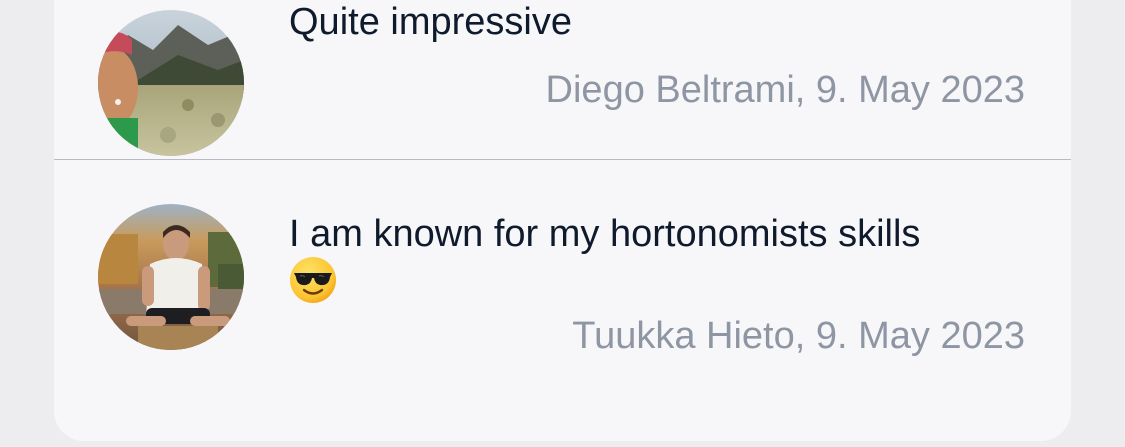 The height and width of the screenshot is (447, 1125). What do you see at coordinates (798, 336) in the screenshot?
I see `comment-author-date: Tuukka Hieto, 9. May 2023` at bounding box center [798, 336].